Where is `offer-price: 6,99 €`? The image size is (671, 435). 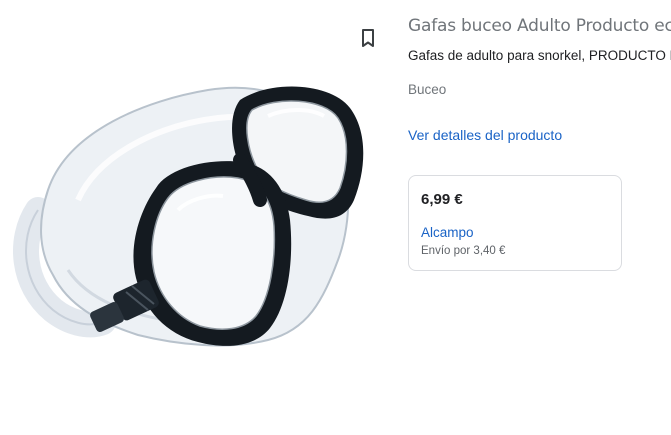 offer-price: 6,99 € is located at coordinates (442, 199).